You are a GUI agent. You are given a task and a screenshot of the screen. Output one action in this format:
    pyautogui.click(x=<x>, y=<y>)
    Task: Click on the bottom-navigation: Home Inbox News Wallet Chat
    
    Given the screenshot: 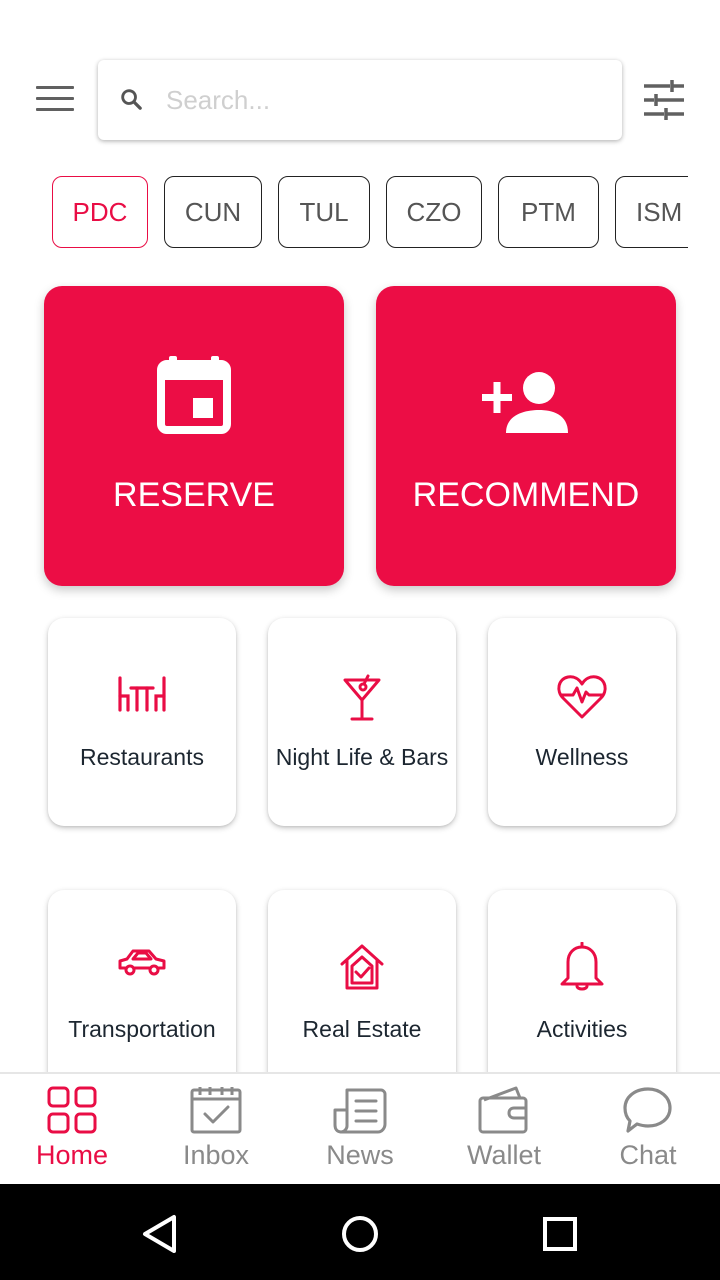 What is the action you would take?
    pyautogui.click(x=360, y=1128)
    